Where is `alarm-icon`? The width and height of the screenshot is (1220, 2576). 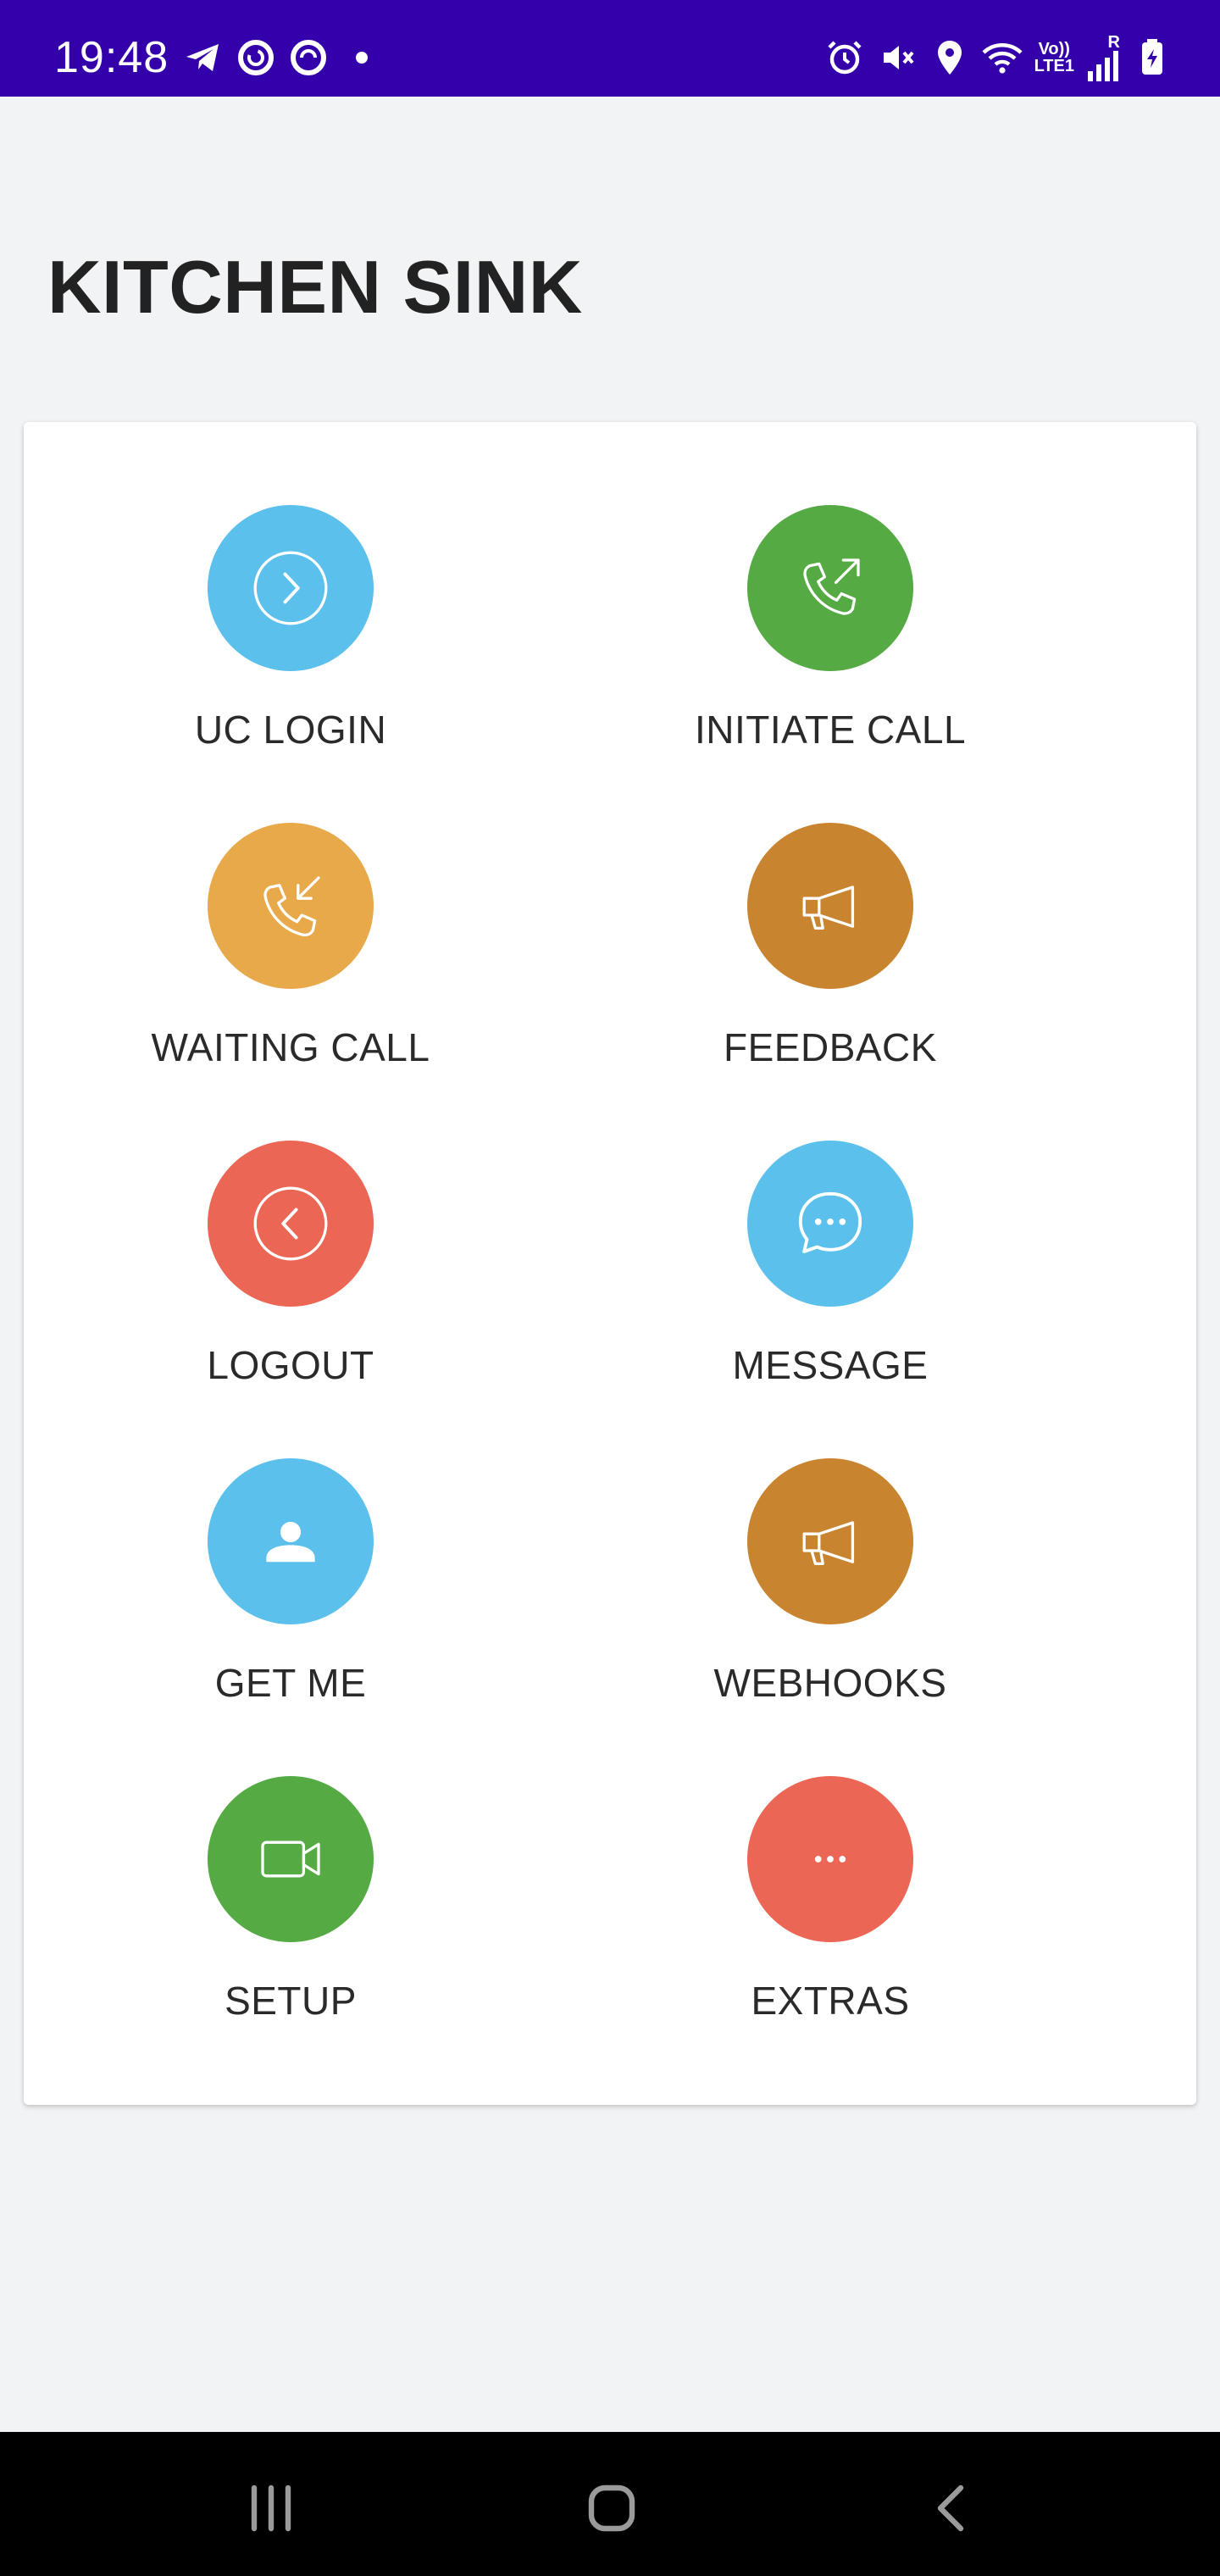
alarm-icon is located at coordinates (845, 58).